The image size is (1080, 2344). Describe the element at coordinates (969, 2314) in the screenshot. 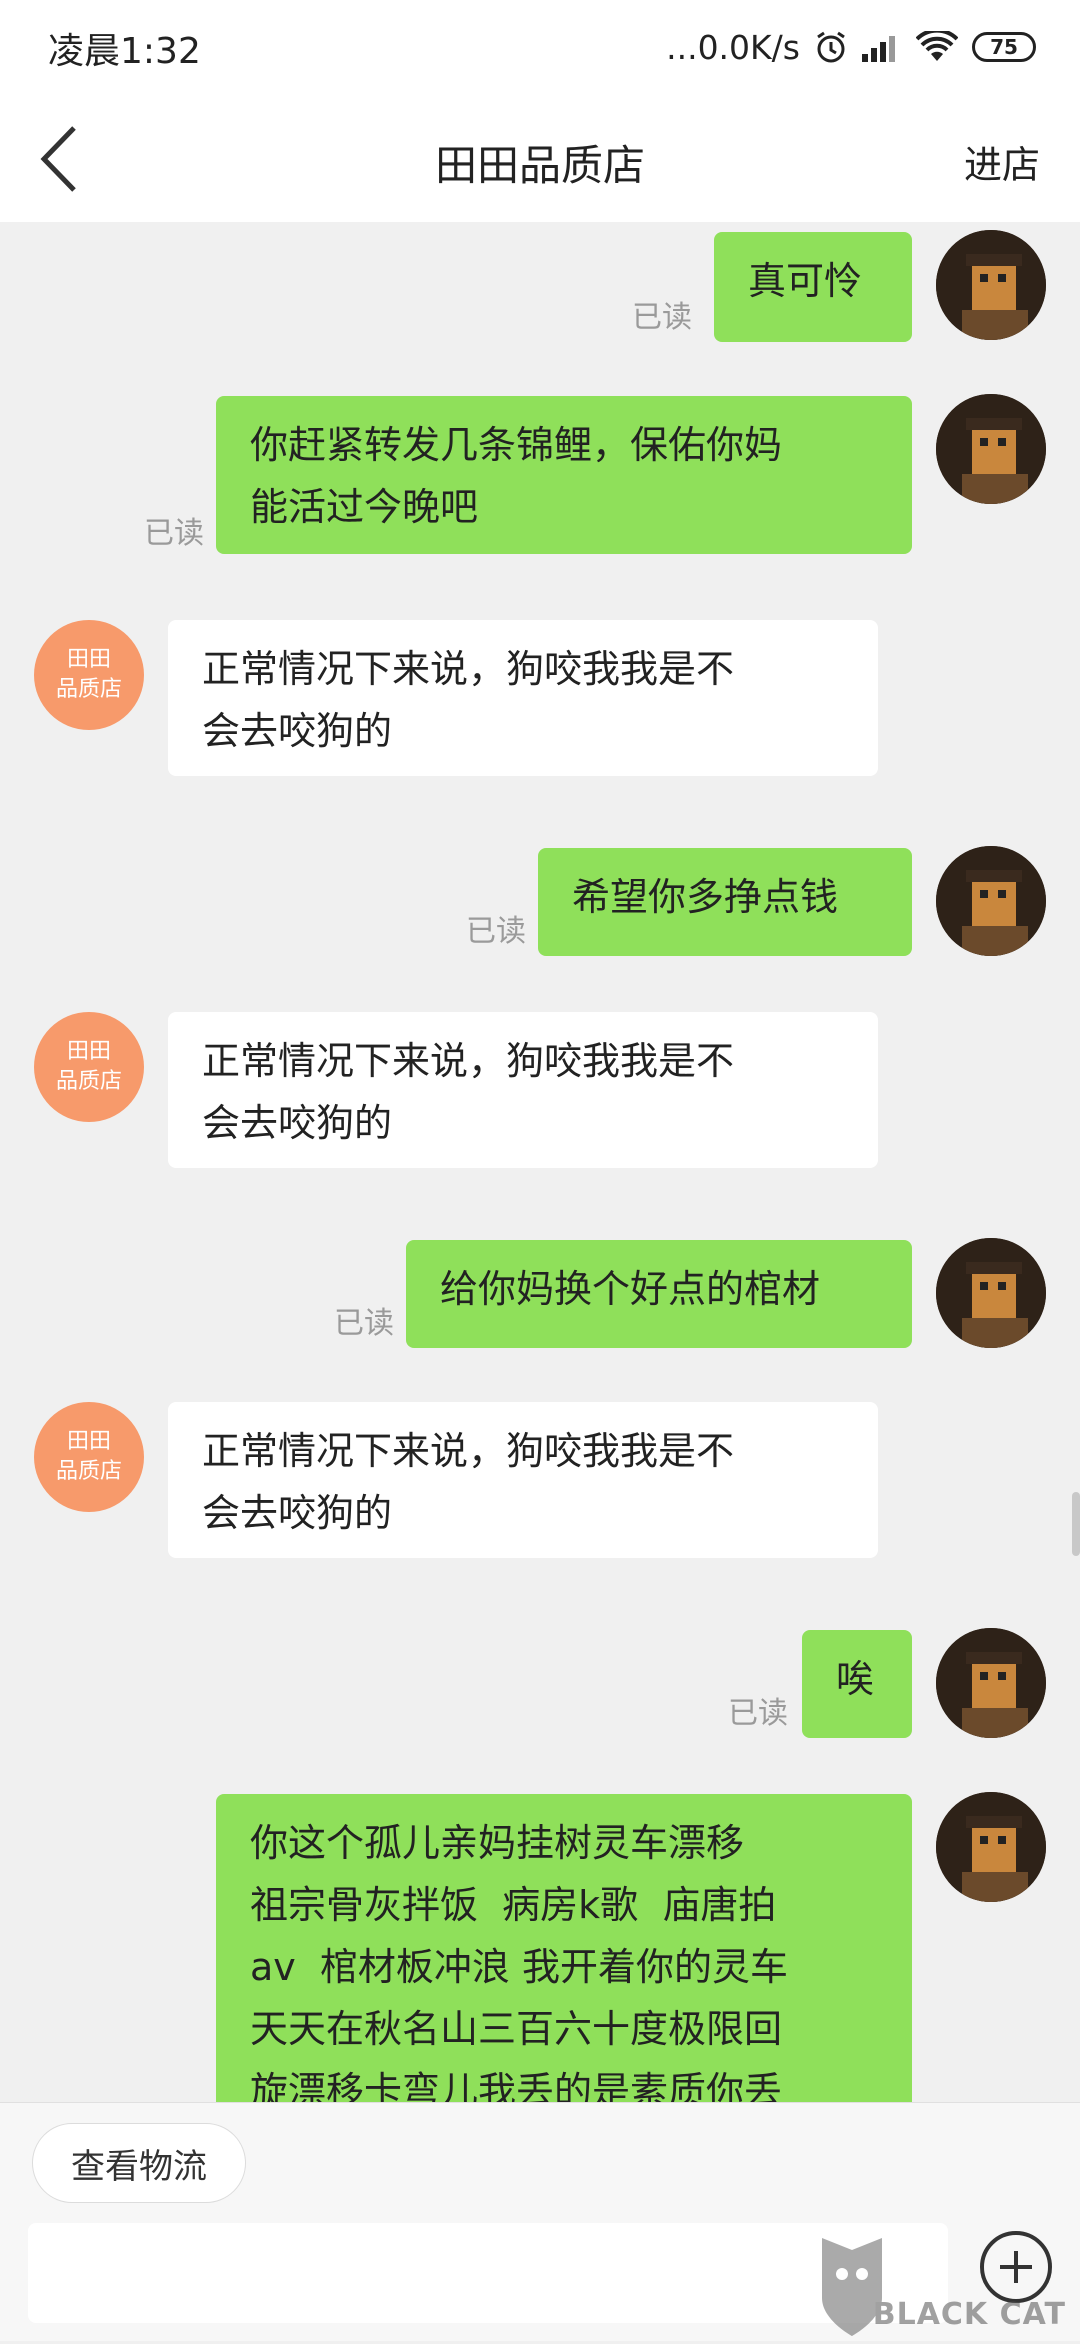

I see `watermark-brand: BLACK CAT` at that location.